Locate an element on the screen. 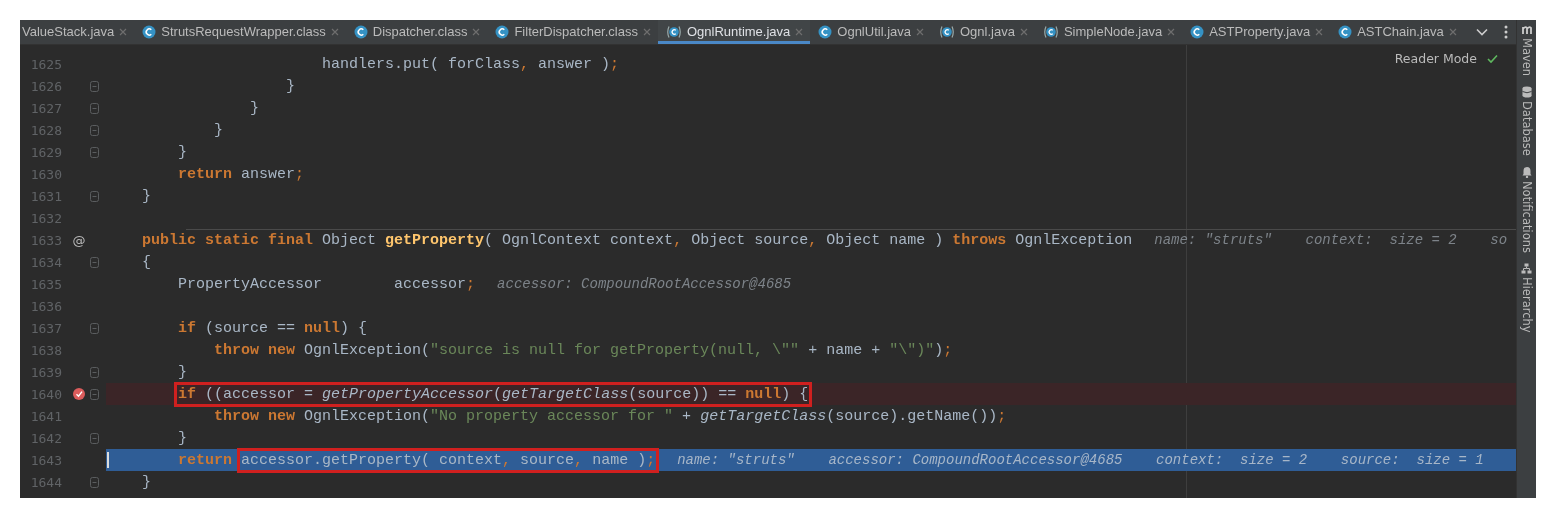  tool-window-button: Hierarchy is located at coordinates (1526, 305).